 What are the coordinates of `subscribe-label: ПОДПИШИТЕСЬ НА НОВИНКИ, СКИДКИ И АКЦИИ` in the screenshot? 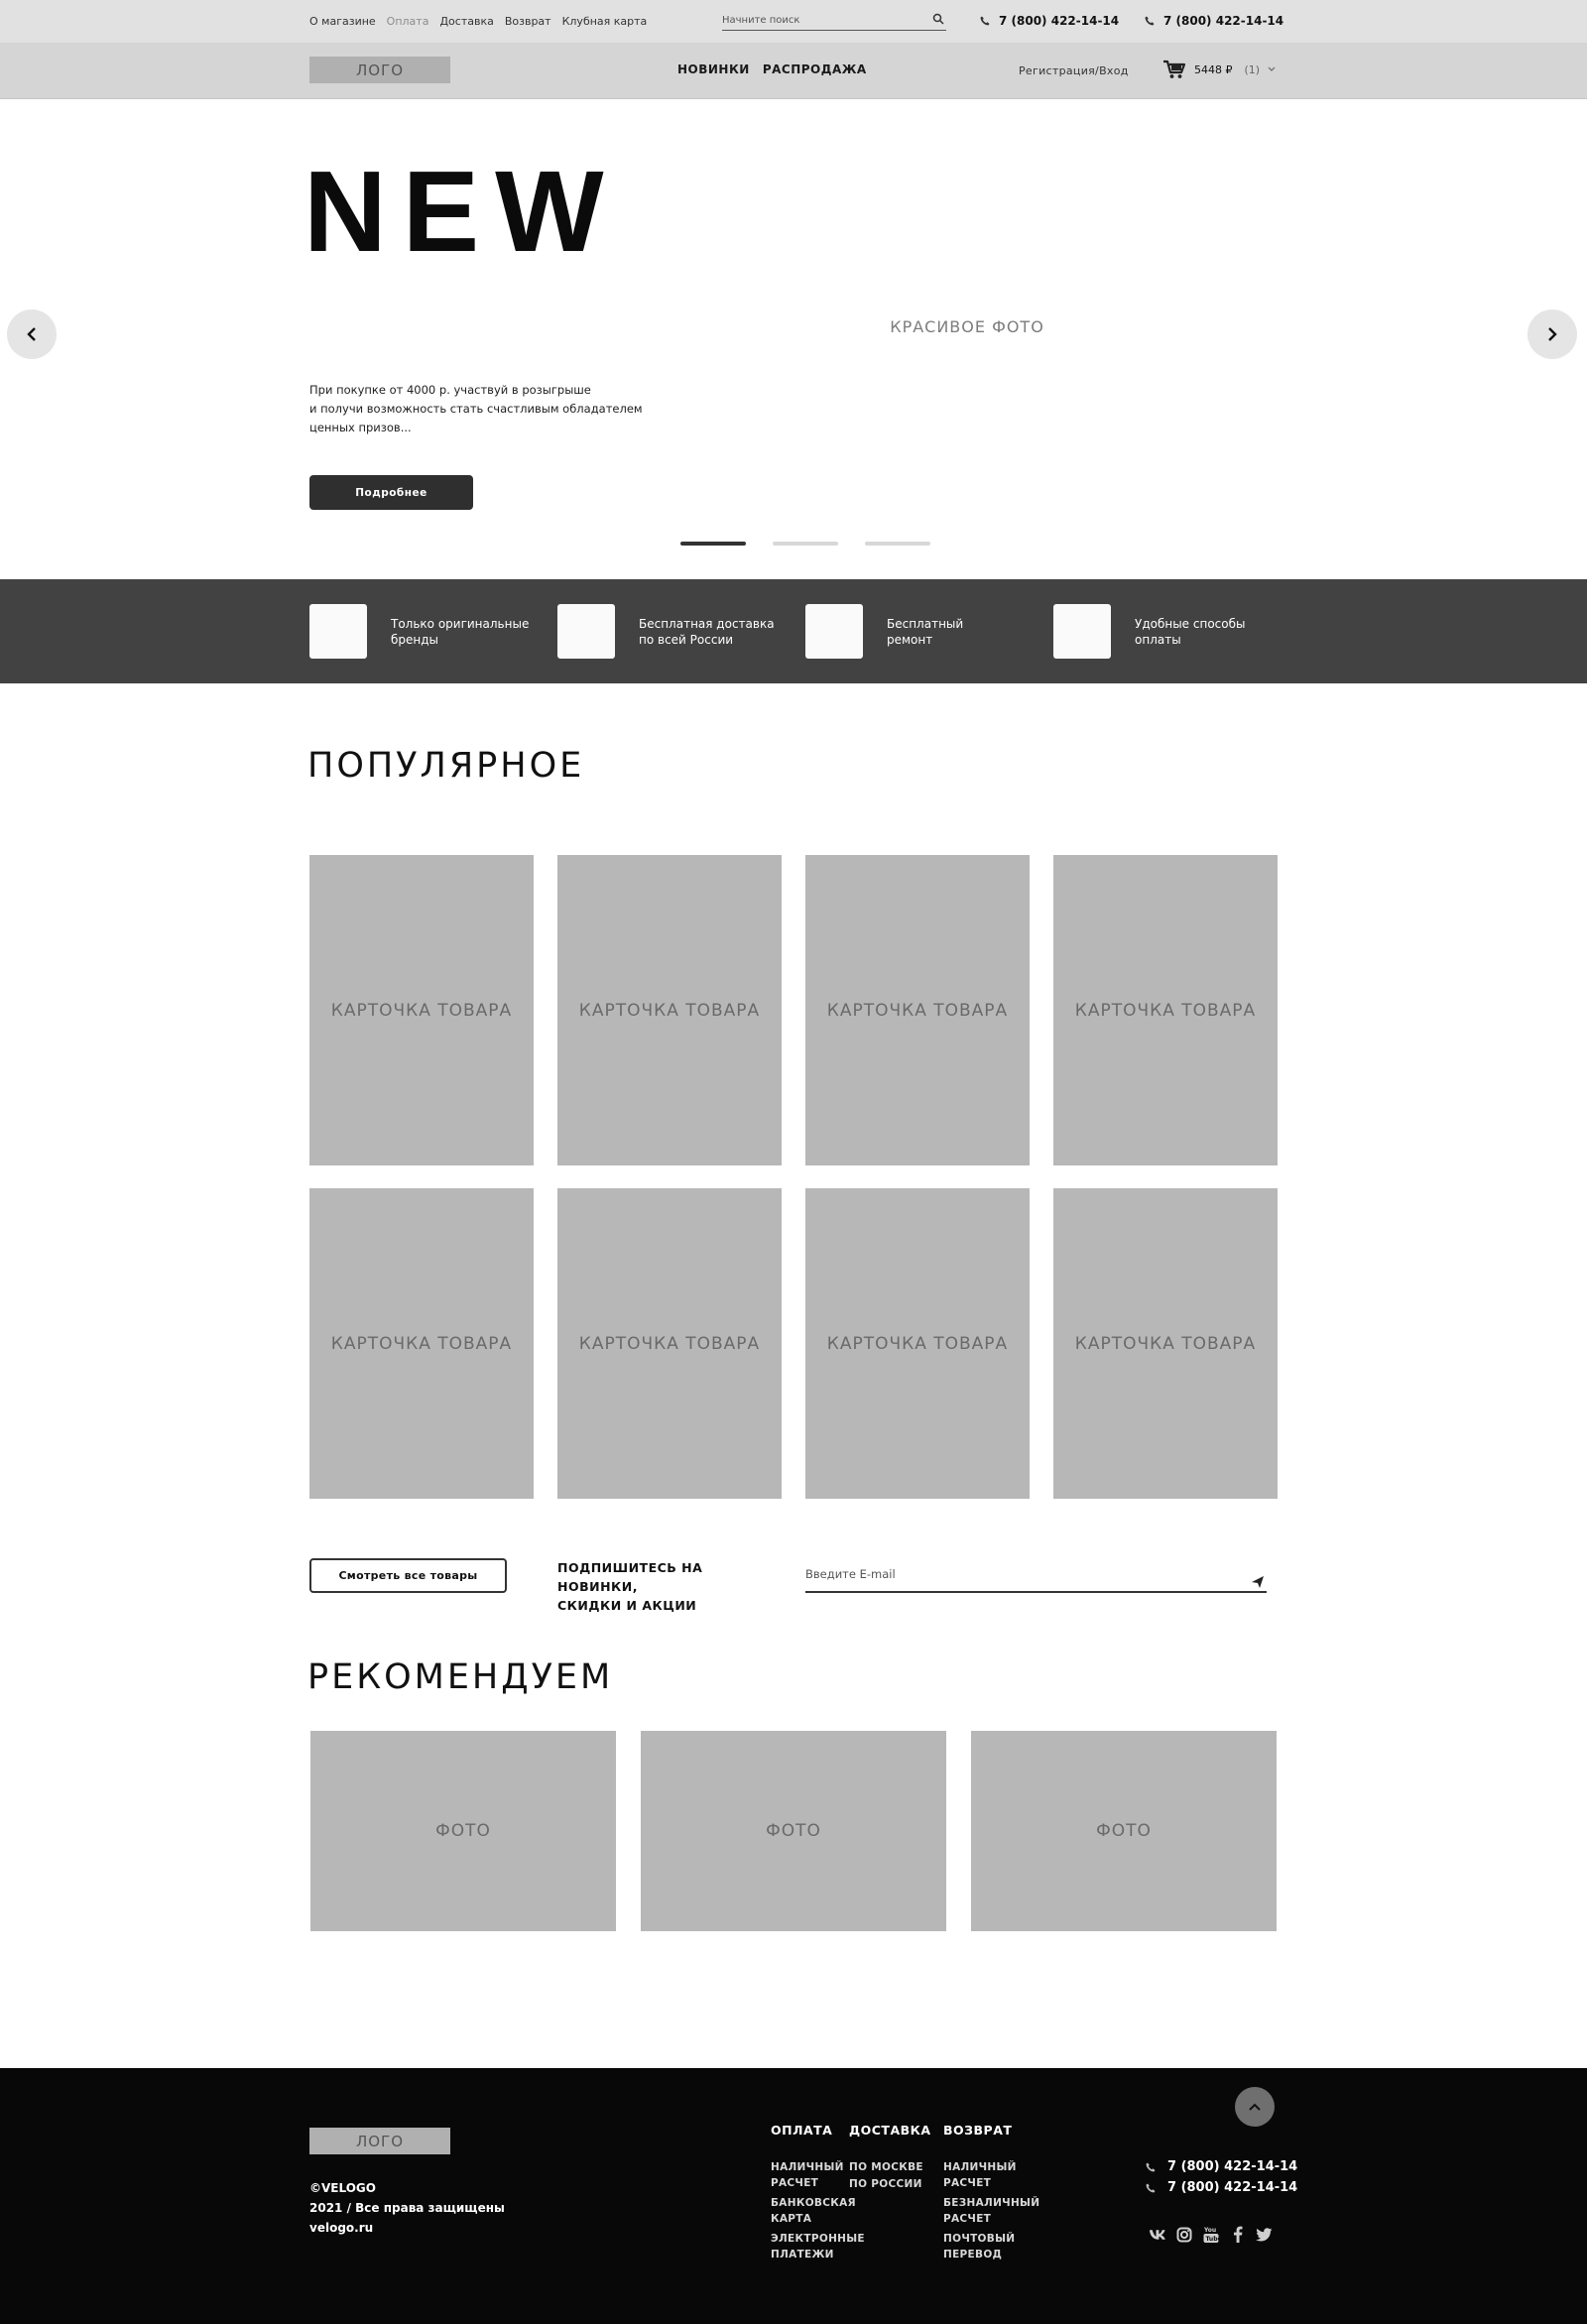 It's located at (666, 1587).